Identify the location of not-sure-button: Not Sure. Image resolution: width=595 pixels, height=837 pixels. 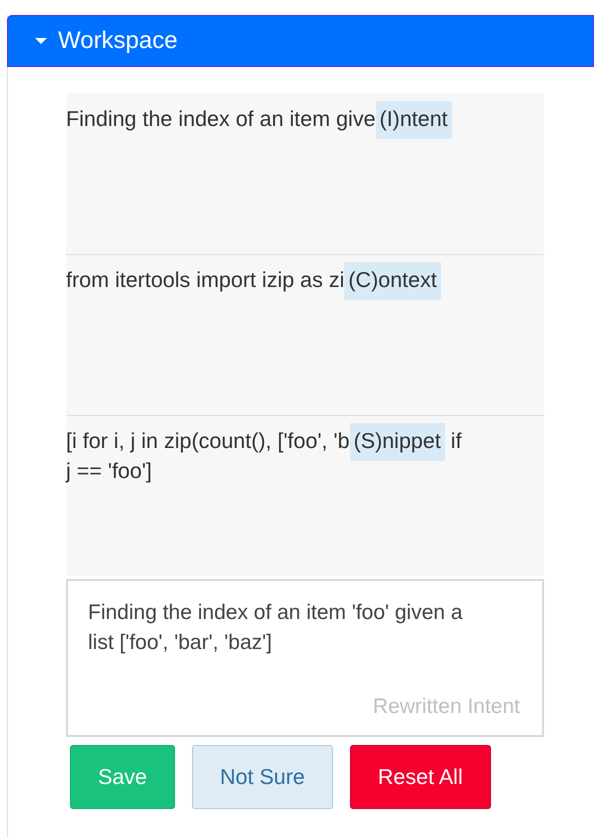
(262, 777).